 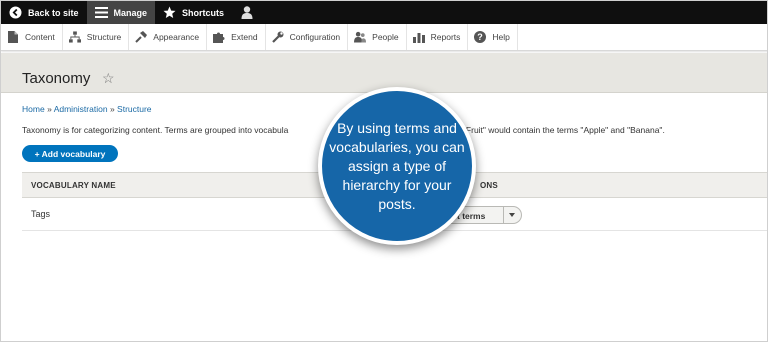 What do you see at coordinates (73, 185) in the screenshot?
I see `column-header-vocabulary-name: VOCABULARY NAME` at bounding box center [73, 185].